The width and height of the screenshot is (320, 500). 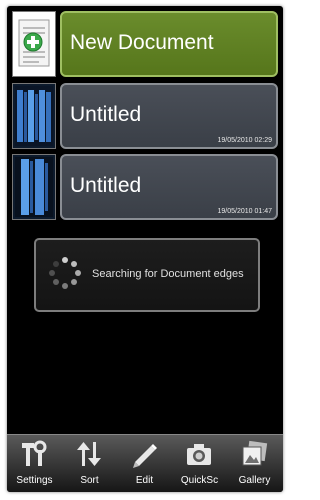 I want to click on document-card: Untitled 19/05/2010 01:47, so click(x=169, y=187).